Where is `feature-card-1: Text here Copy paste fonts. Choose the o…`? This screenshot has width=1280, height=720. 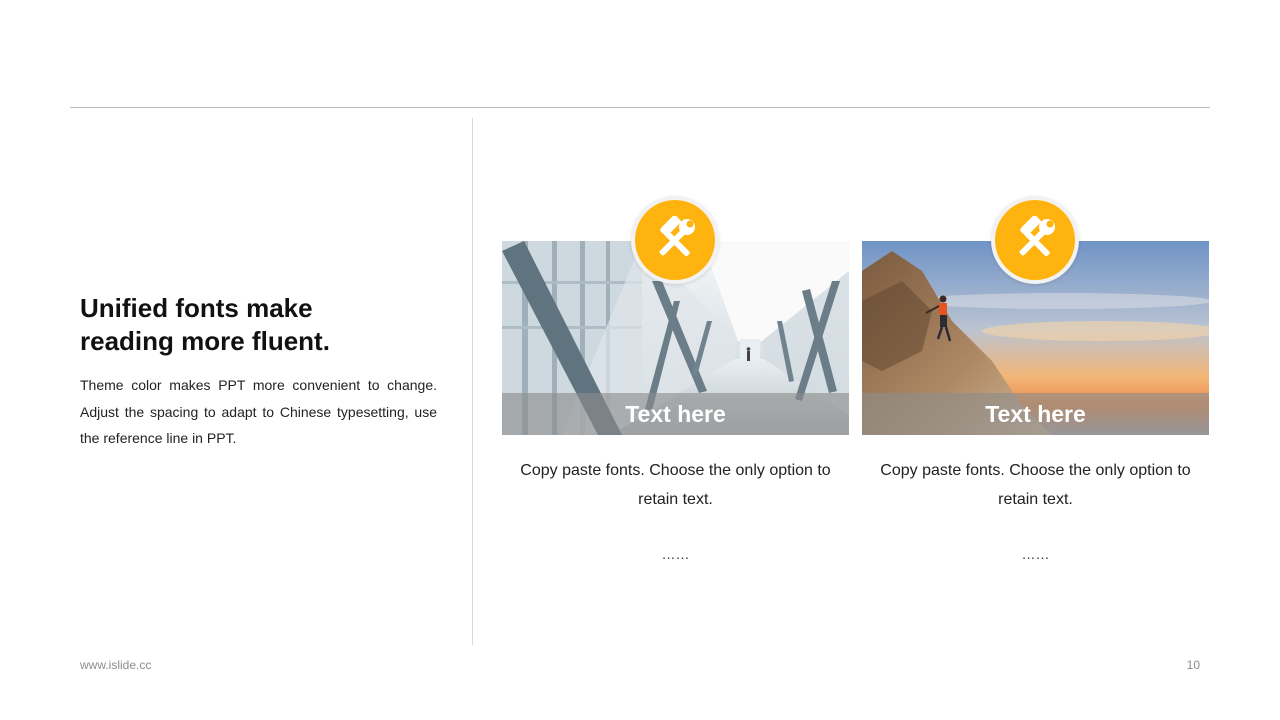
feature-card-1: Text here Copy paste fonts. Choose the o… is located at coordinates (675, 386).